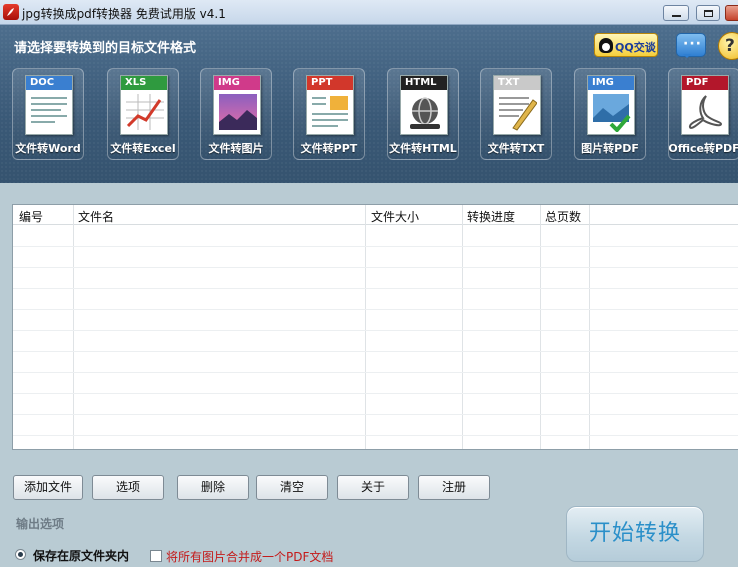  What do you see at coordinates (11, 12) in the screenshot?
I see `app-logo-icon` at bounding box center [11, 12].